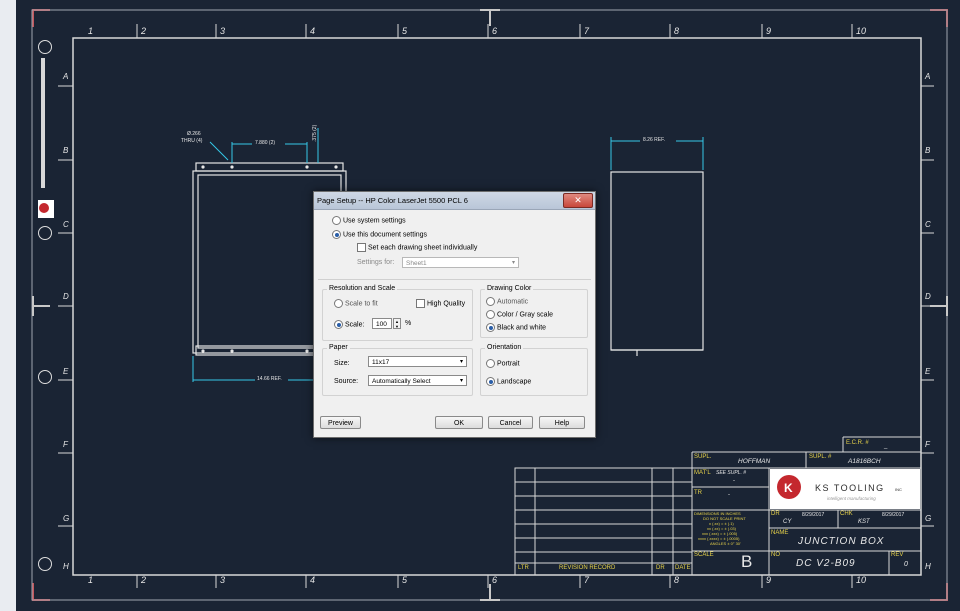 The width and height of the screenshot is (960, 611). Describe the element at coordinates (578, 200) in the screenshot. I see `close-button: ✕` at that location.